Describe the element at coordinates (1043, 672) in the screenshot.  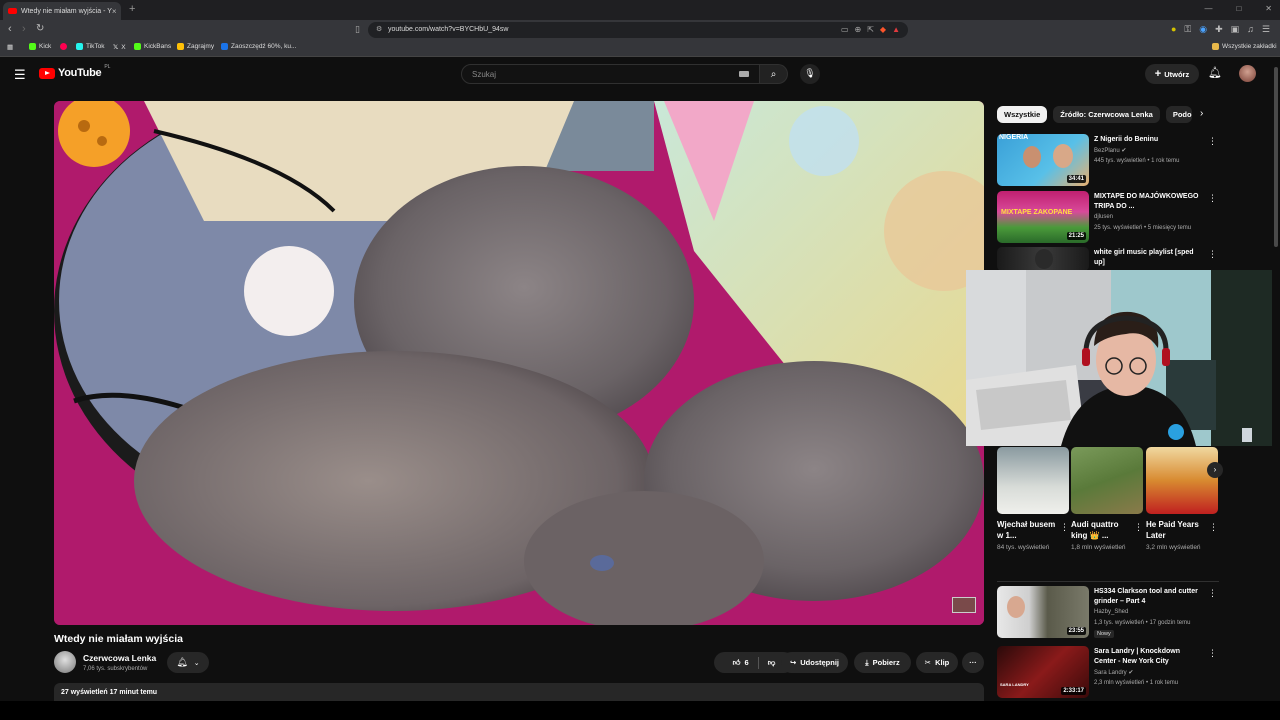
I see `video-thumbnail: SARA LANDRY 2:33:17` at that location.